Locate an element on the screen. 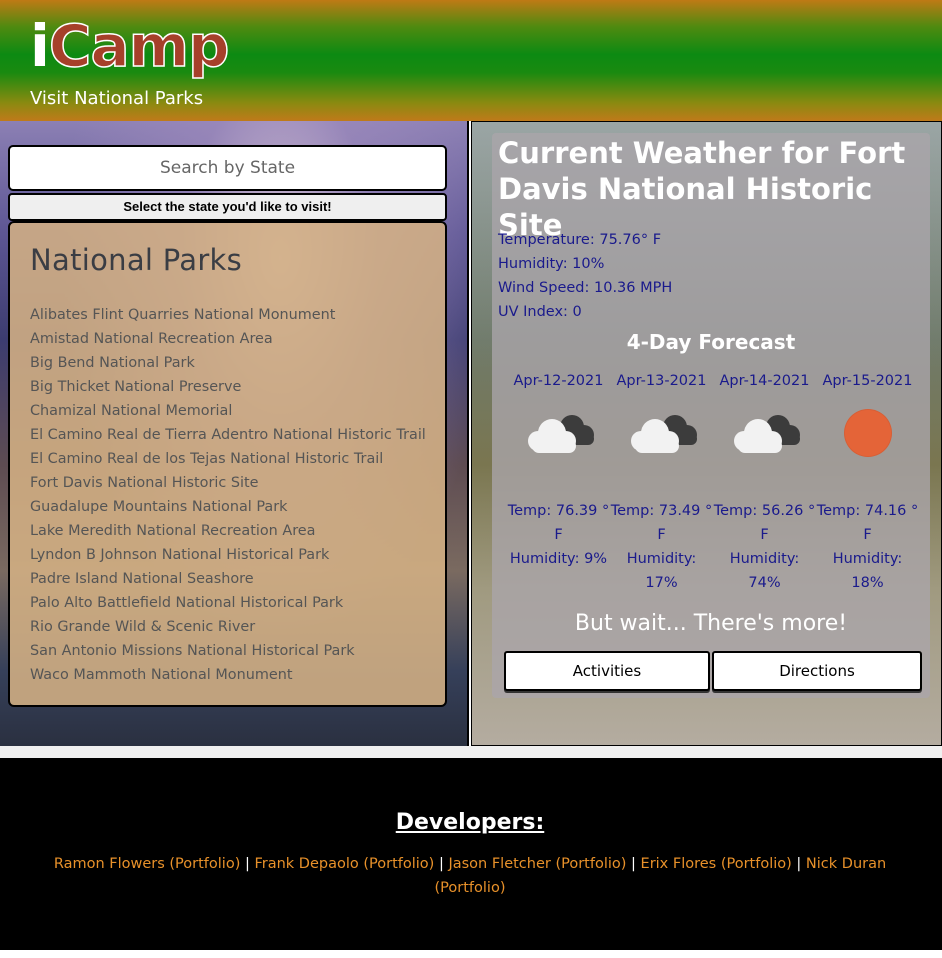  forecast-temp: Temp: 56.26 ° F is located at coordinates (764, 523).